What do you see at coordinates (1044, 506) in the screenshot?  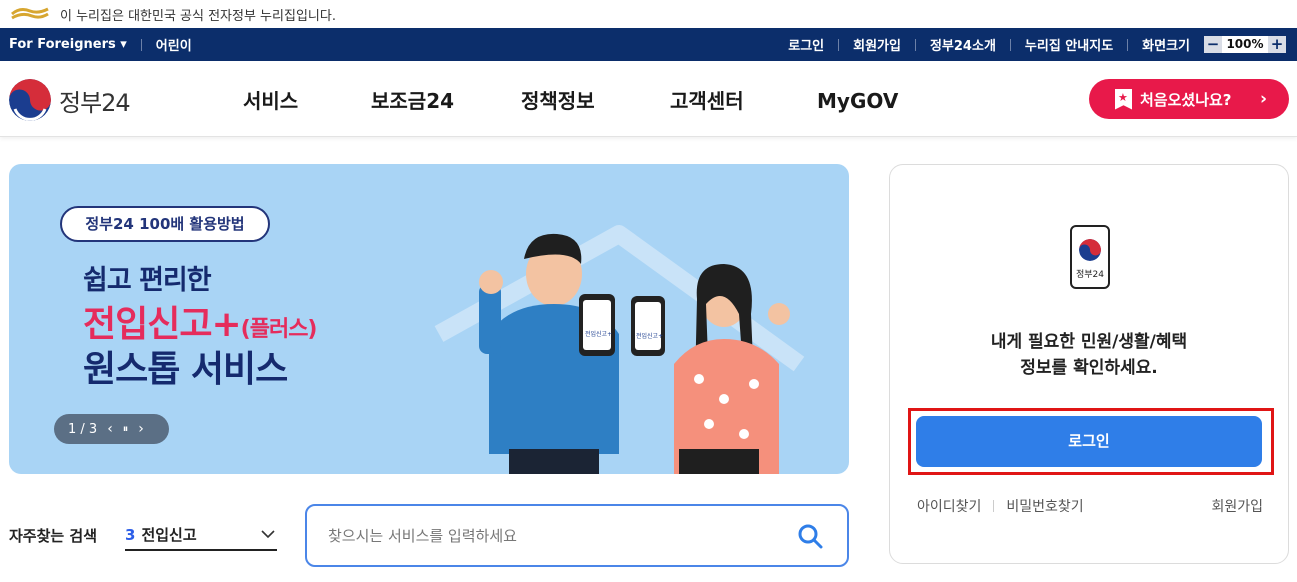 I see `find-password-link: 비밀번호찾기` at bounding box center [1044, 506].